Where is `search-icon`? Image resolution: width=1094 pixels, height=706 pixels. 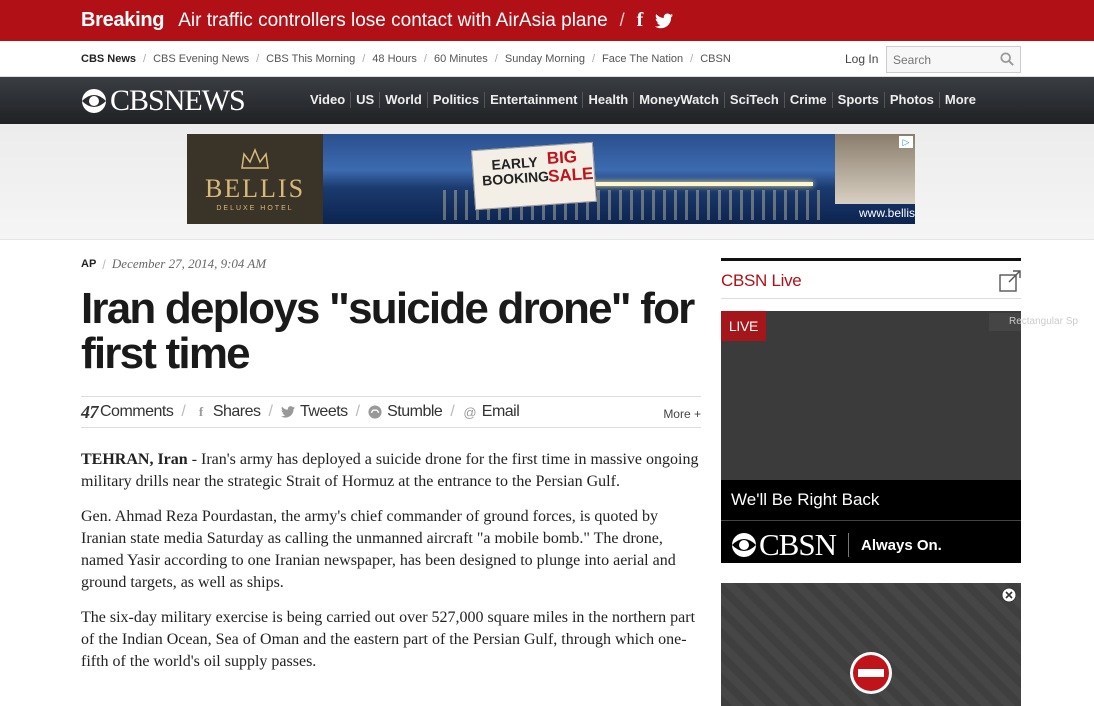
search-icon is located at coordinates (1007, 59).